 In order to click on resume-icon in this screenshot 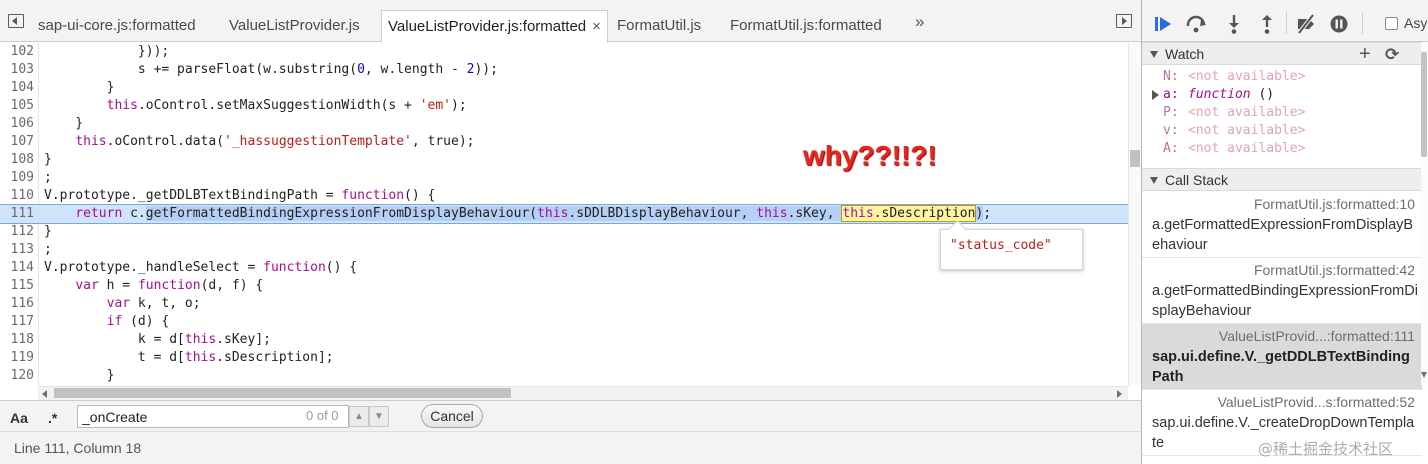, I will do `click(1163, 24)`.